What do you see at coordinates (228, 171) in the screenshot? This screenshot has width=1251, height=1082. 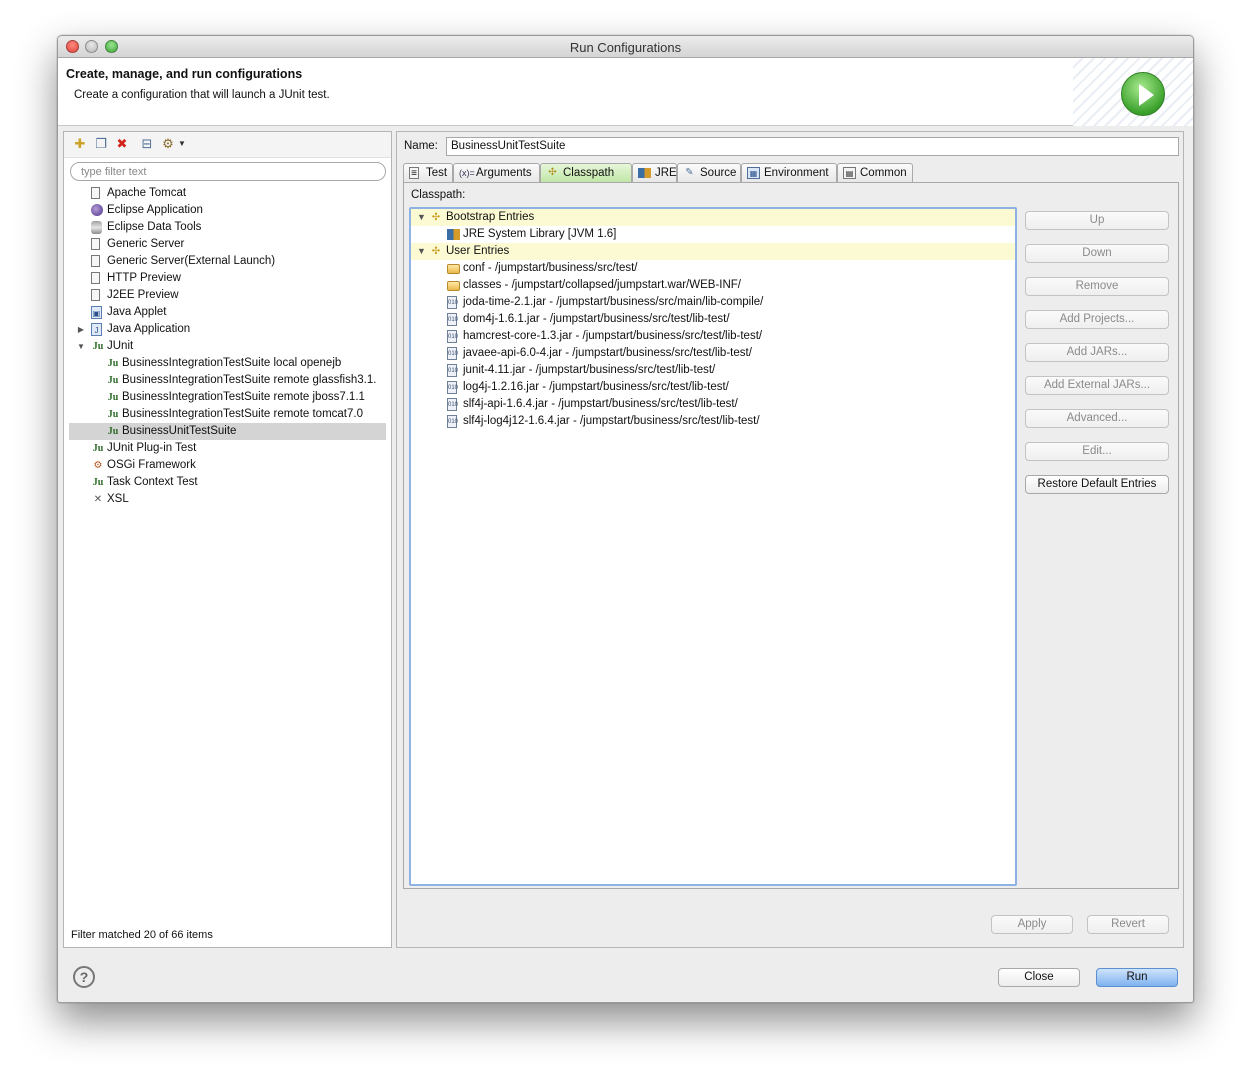 I see `filter-input` at bounding box center [228, 171].